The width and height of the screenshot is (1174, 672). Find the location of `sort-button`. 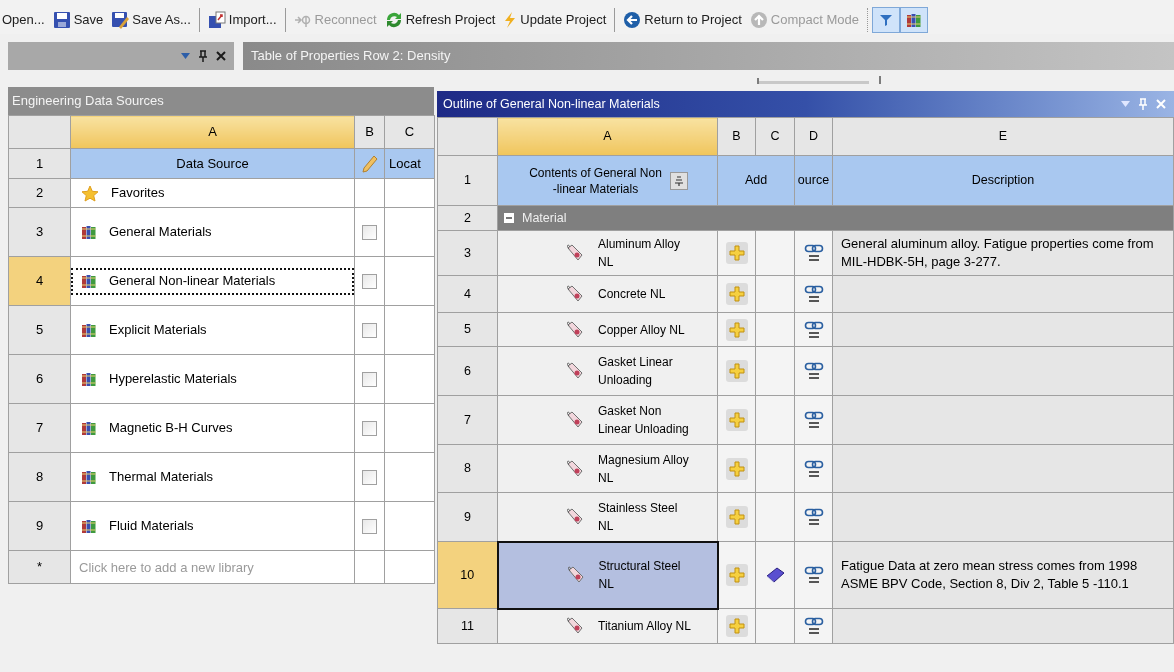

sort-button is located at coordinates (678, 180).